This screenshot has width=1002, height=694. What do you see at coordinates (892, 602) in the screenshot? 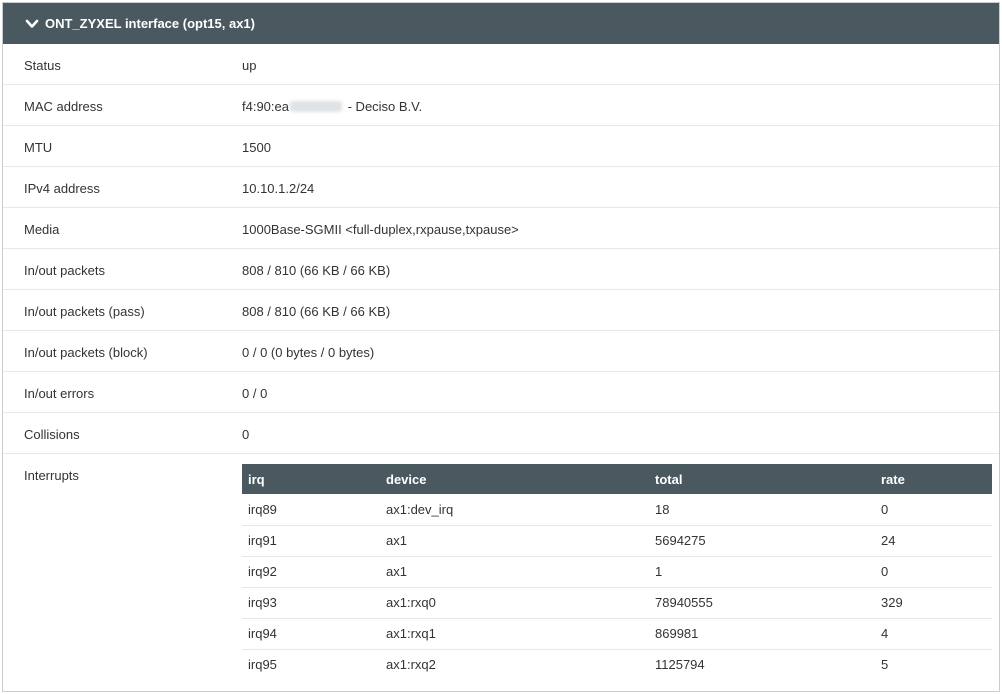
I see `cell-rate: 329` at bounding box center [892, 602].